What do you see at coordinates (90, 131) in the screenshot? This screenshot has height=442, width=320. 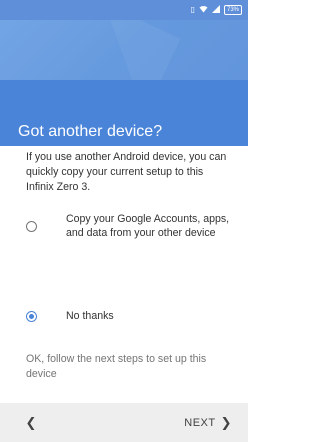 I see `page-title: Got another device?` at bounding box center [90, 131].